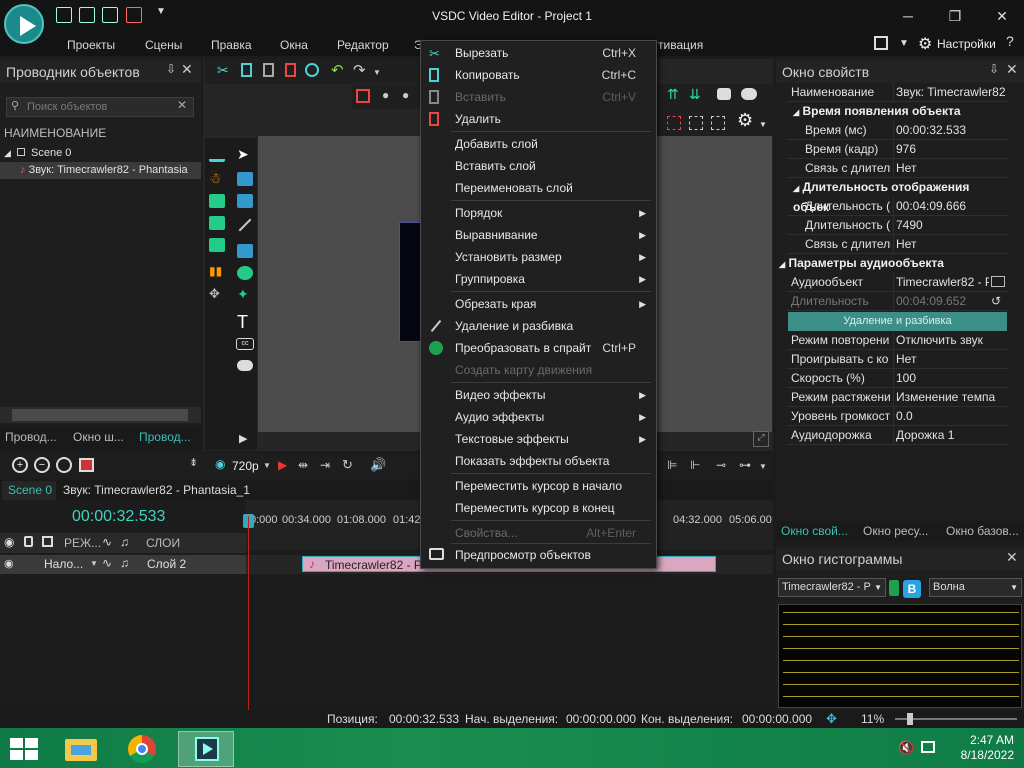 The height and width of the screenshot is (768, 1024). Describe the element at coordinates (182, 105) in the screenshot. I see `clear-search-icon: ✕` at that location.